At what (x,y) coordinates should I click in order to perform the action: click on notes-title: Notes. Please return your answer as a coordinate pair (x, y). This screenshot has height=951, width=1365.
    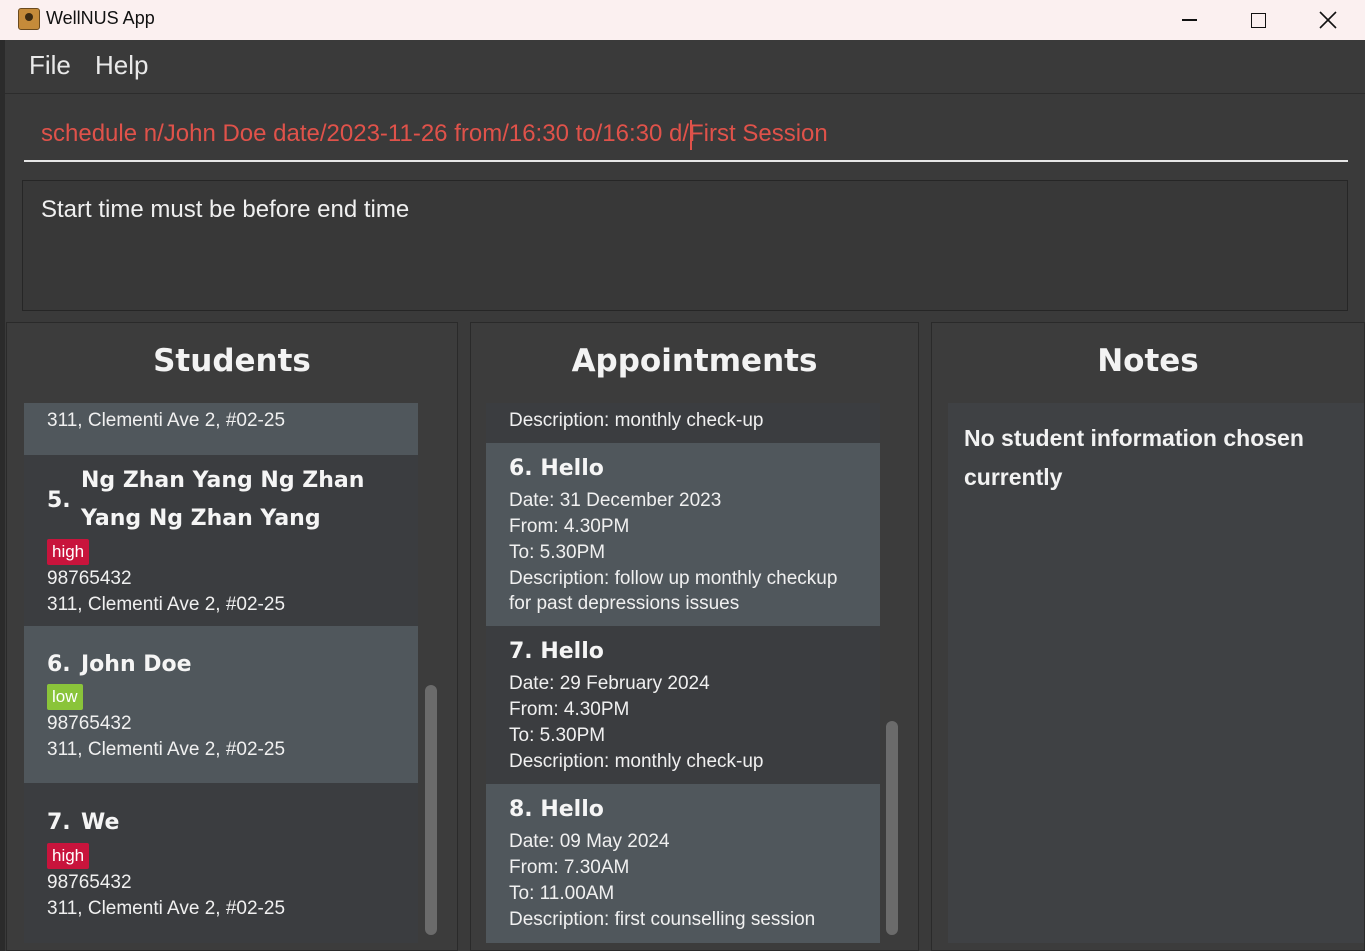
    Looking at the image, I should click on (1148, 361).